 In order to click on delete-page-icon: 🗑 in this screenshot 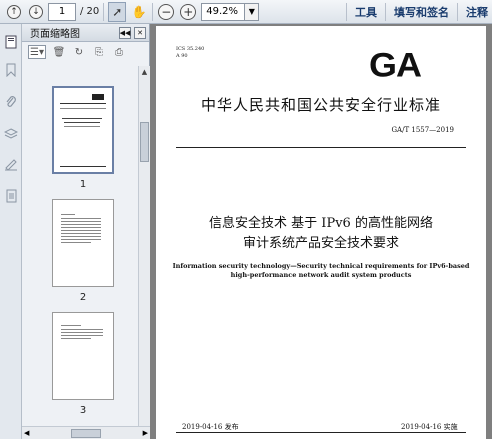, I will do `click(59, 52)`.